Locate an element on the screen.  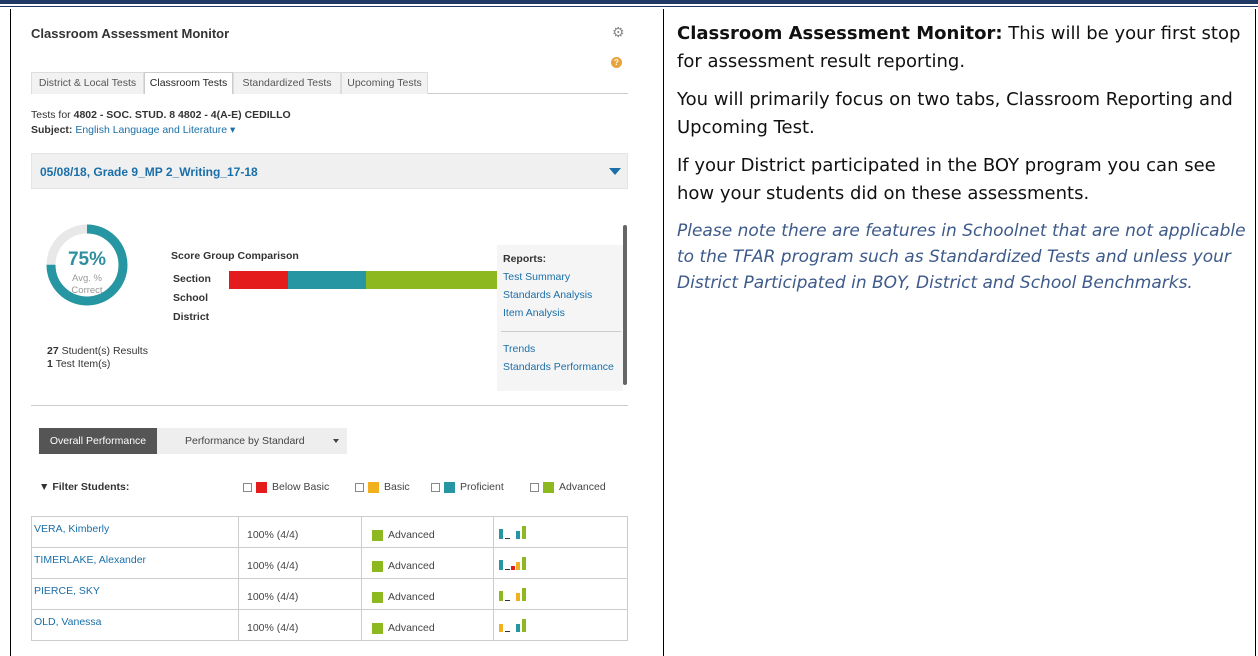
filter-advanced: Advanced is located at coordinates (568, 487).